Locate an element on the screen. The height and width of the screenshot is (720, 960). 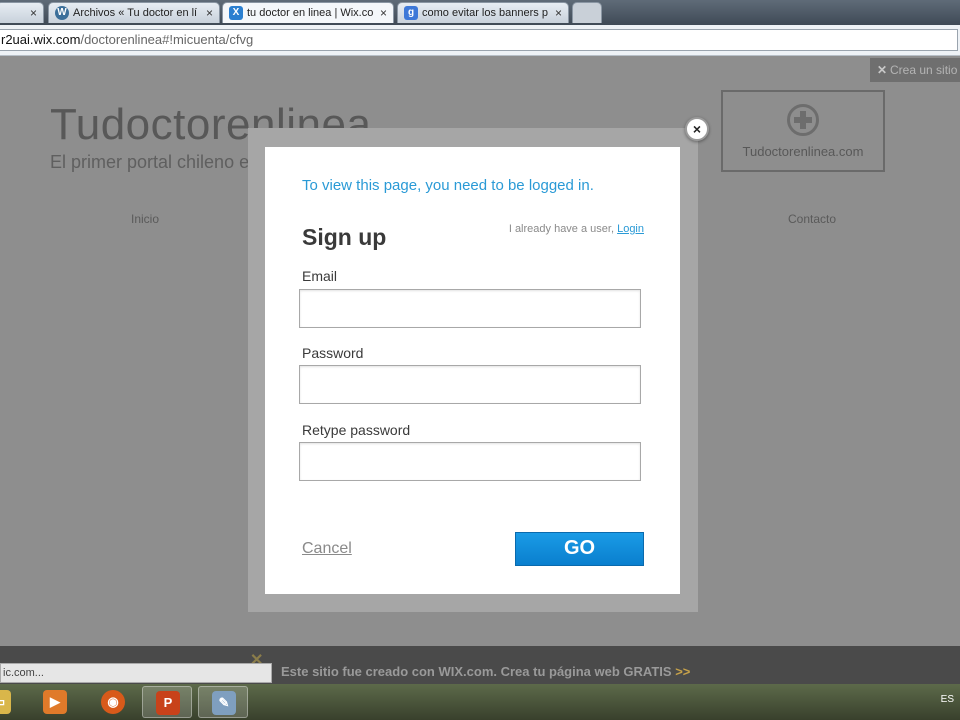
wordpress-icon: W is located at coordinates (62, 13).